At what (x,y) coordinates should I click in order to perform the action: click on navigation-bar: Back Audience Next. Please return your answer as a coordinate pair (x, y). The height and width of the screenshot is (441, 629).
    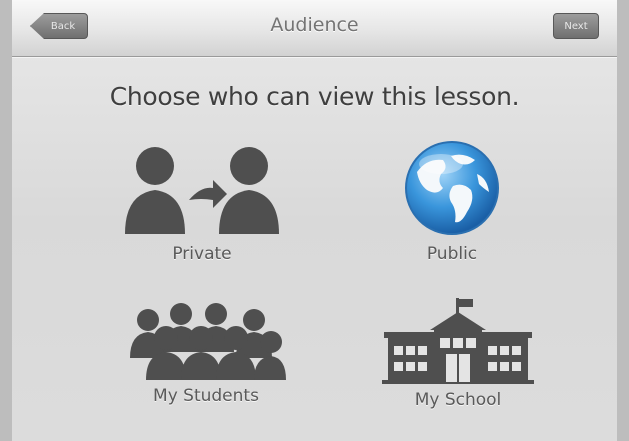
    Looking at the image, I should click on (314, 28).